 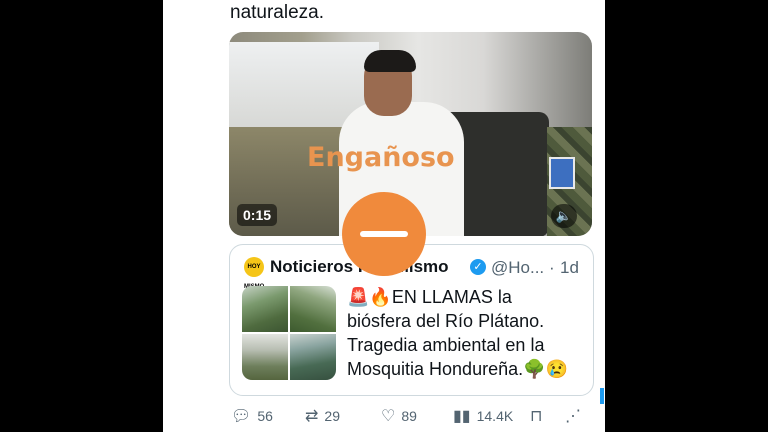 What do you see at coordinates (446, 345) in the screenshot?
I see `quoted-text-line: Tragedia ambiental en la` at bounding box center [446, 345].